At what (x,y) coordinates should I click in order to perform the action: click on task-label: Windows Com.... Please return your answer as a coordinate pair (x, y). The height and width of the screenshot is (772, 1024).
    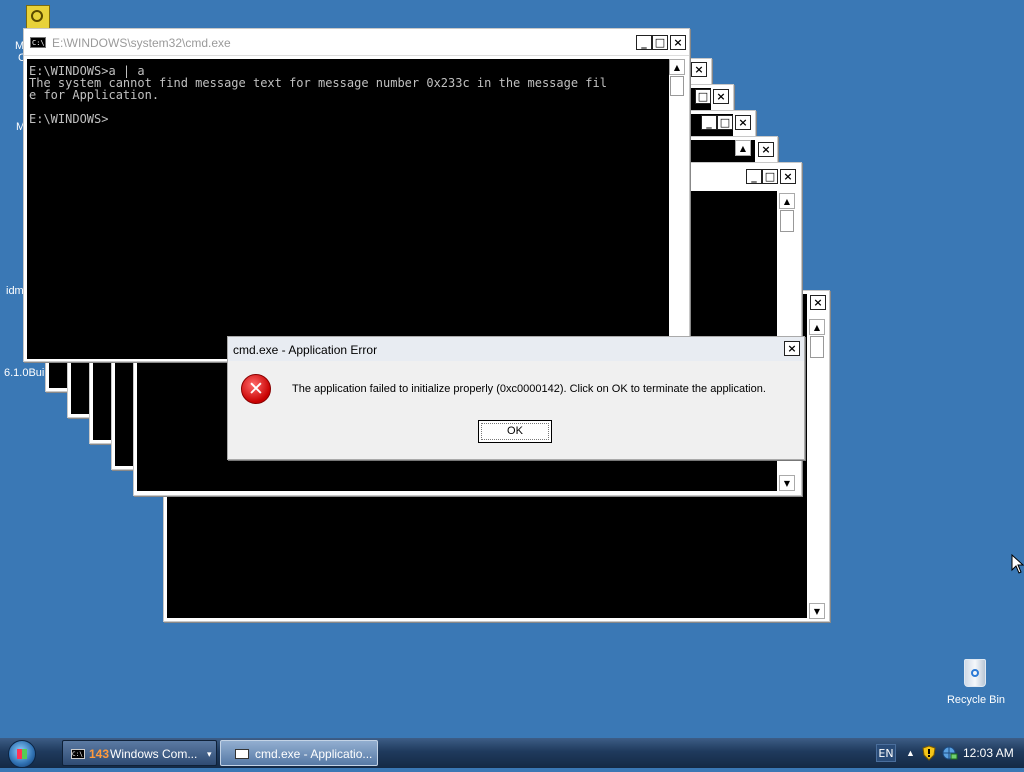
    Looking at the image, I should click on (154, 754).